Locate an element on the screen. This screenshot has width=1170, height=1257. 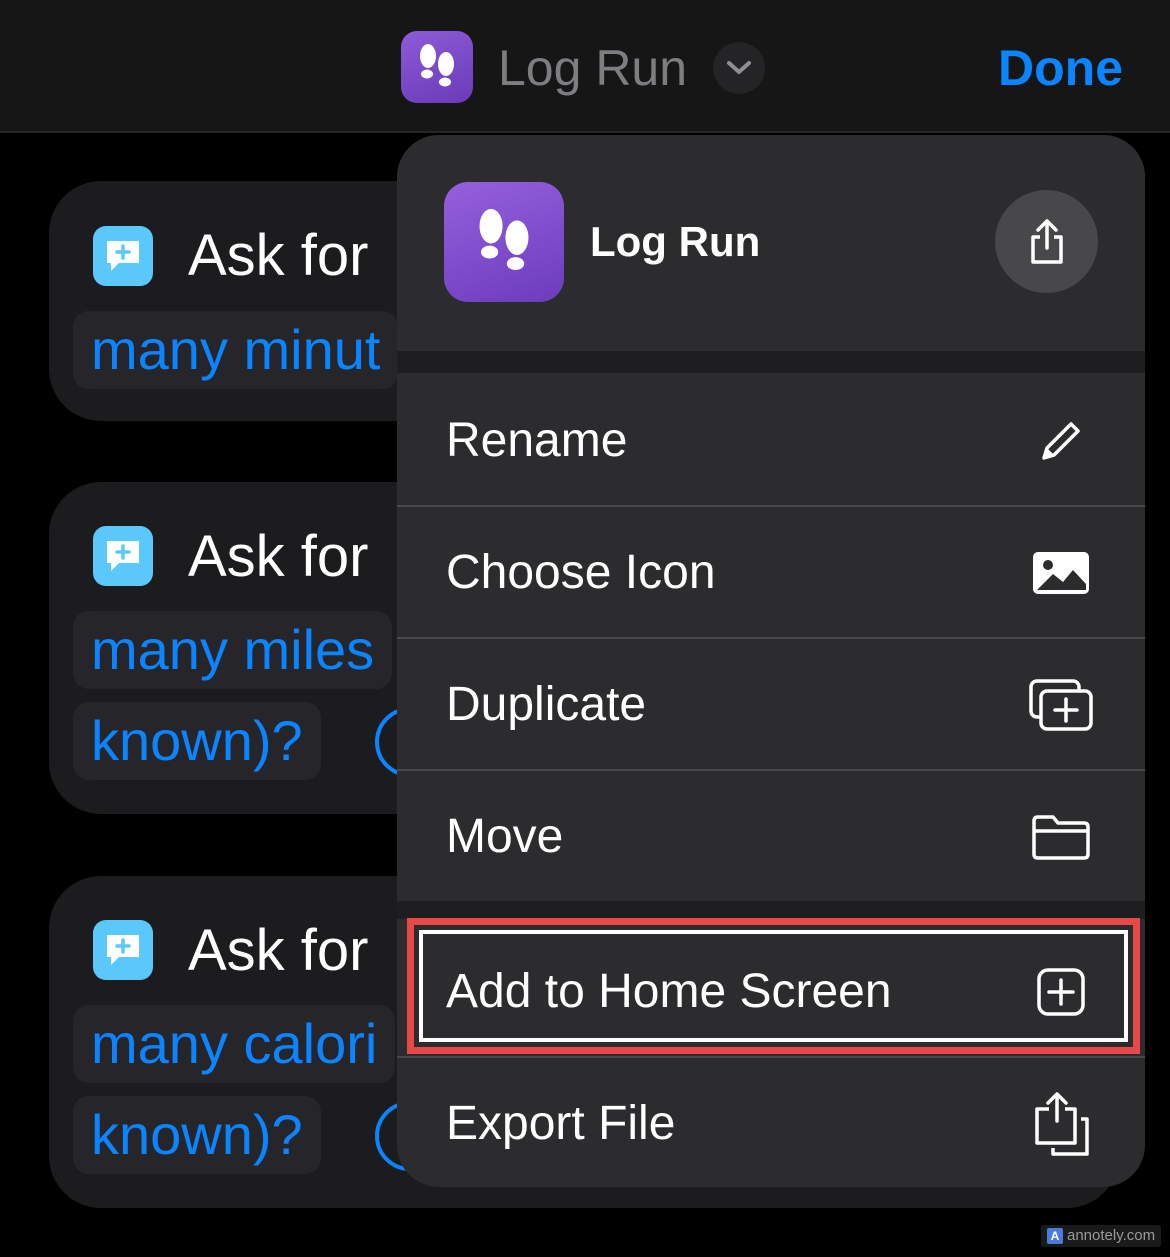
annotely-logo-icon: A is located at coordinates (1055, 1236).